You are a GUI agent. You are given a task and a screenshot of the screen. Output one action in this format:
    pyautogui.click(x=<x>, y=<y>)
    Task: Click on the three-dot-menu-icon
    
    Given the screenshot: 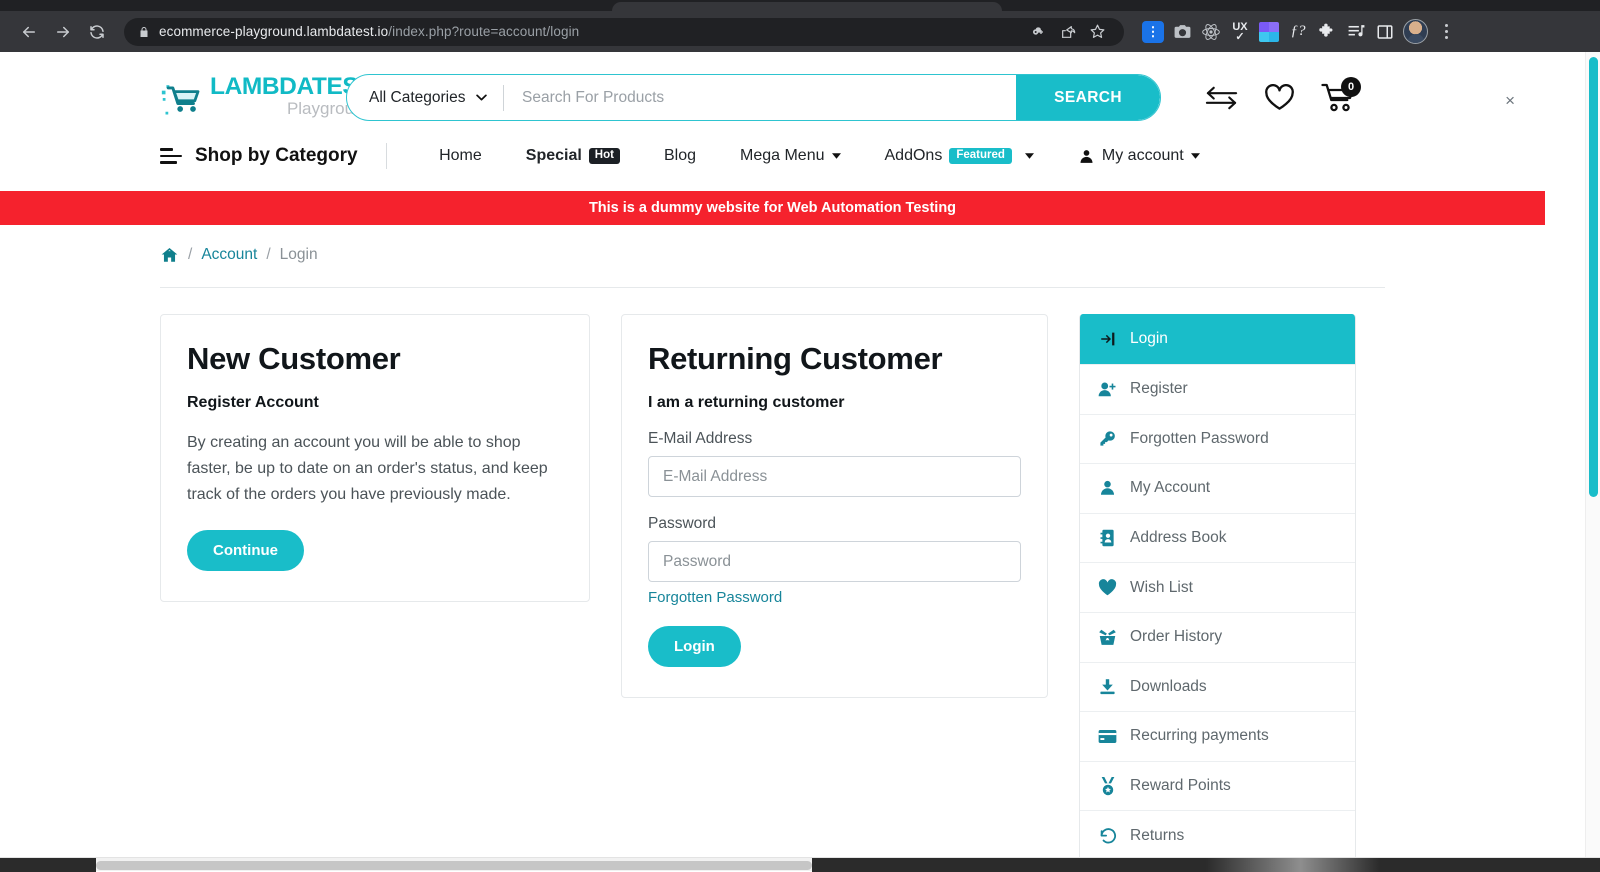 What is the action you would take?
    pyautogui.click(x=1446, y=31)
    